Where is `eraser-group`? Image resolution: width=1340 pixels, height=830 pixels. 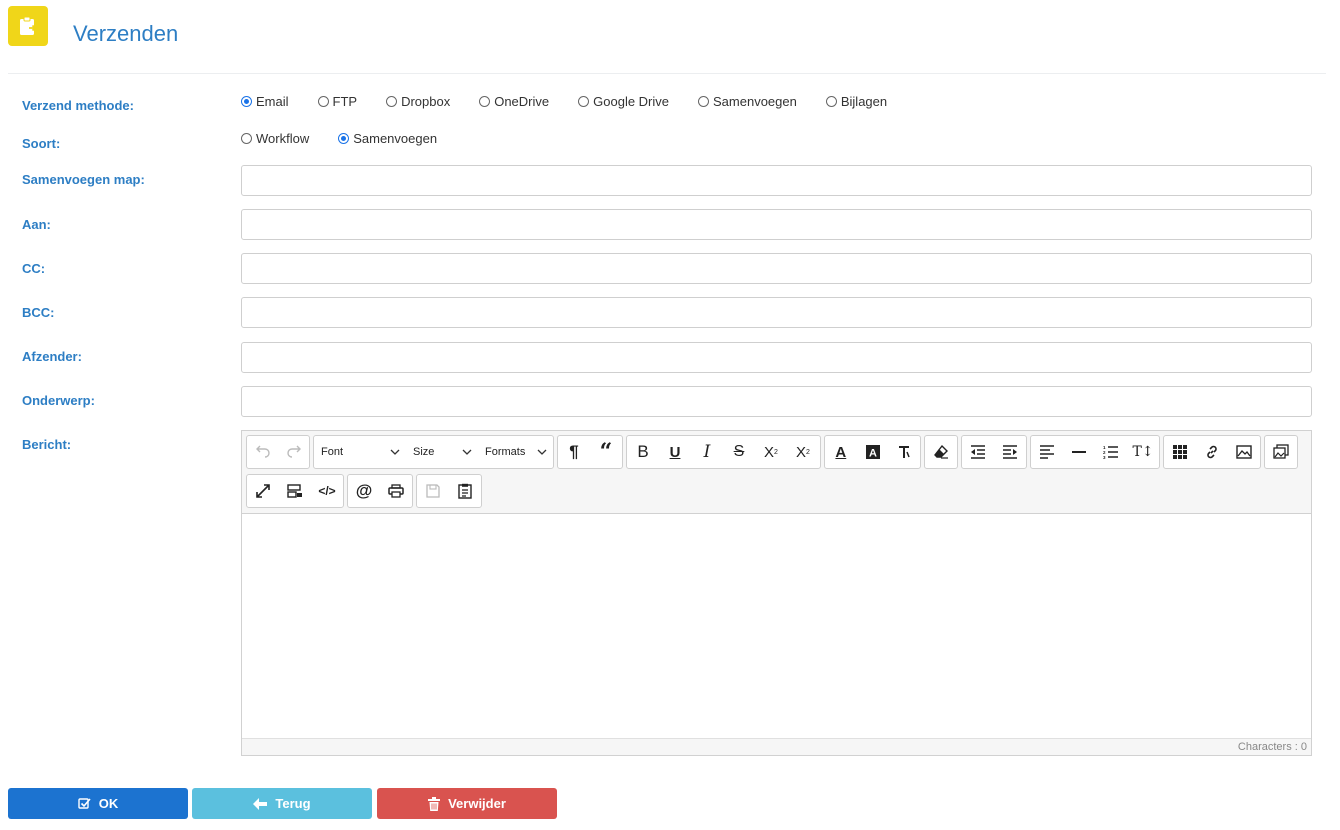
eraser-group is located at coordinates (941, 452).